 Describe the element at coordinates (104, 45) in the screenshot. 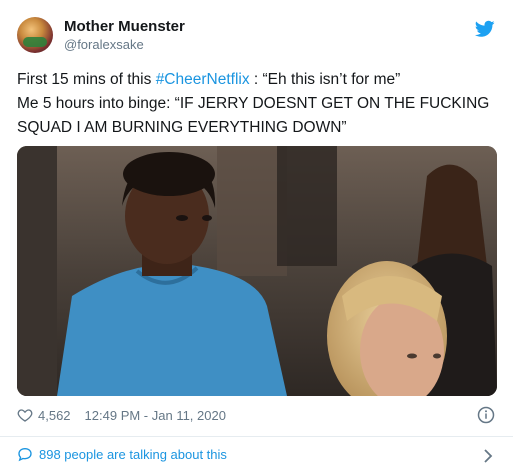

I see `user-handle: @foralexsake` at that location.